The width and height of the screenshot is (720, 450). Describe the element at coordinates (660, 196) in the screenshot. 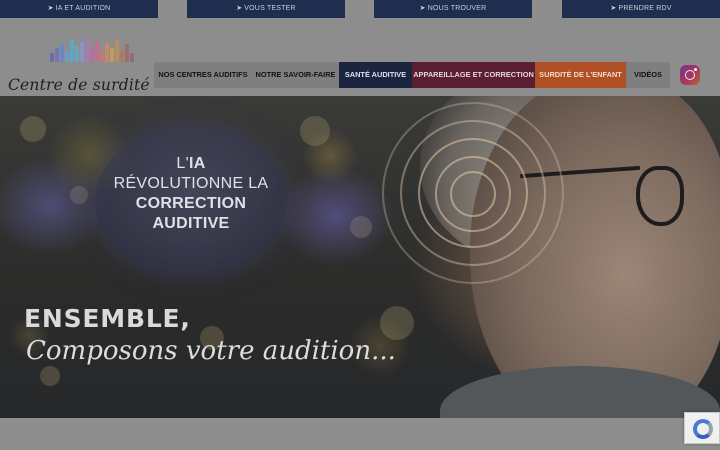

I see `glasses-frame` at that location.